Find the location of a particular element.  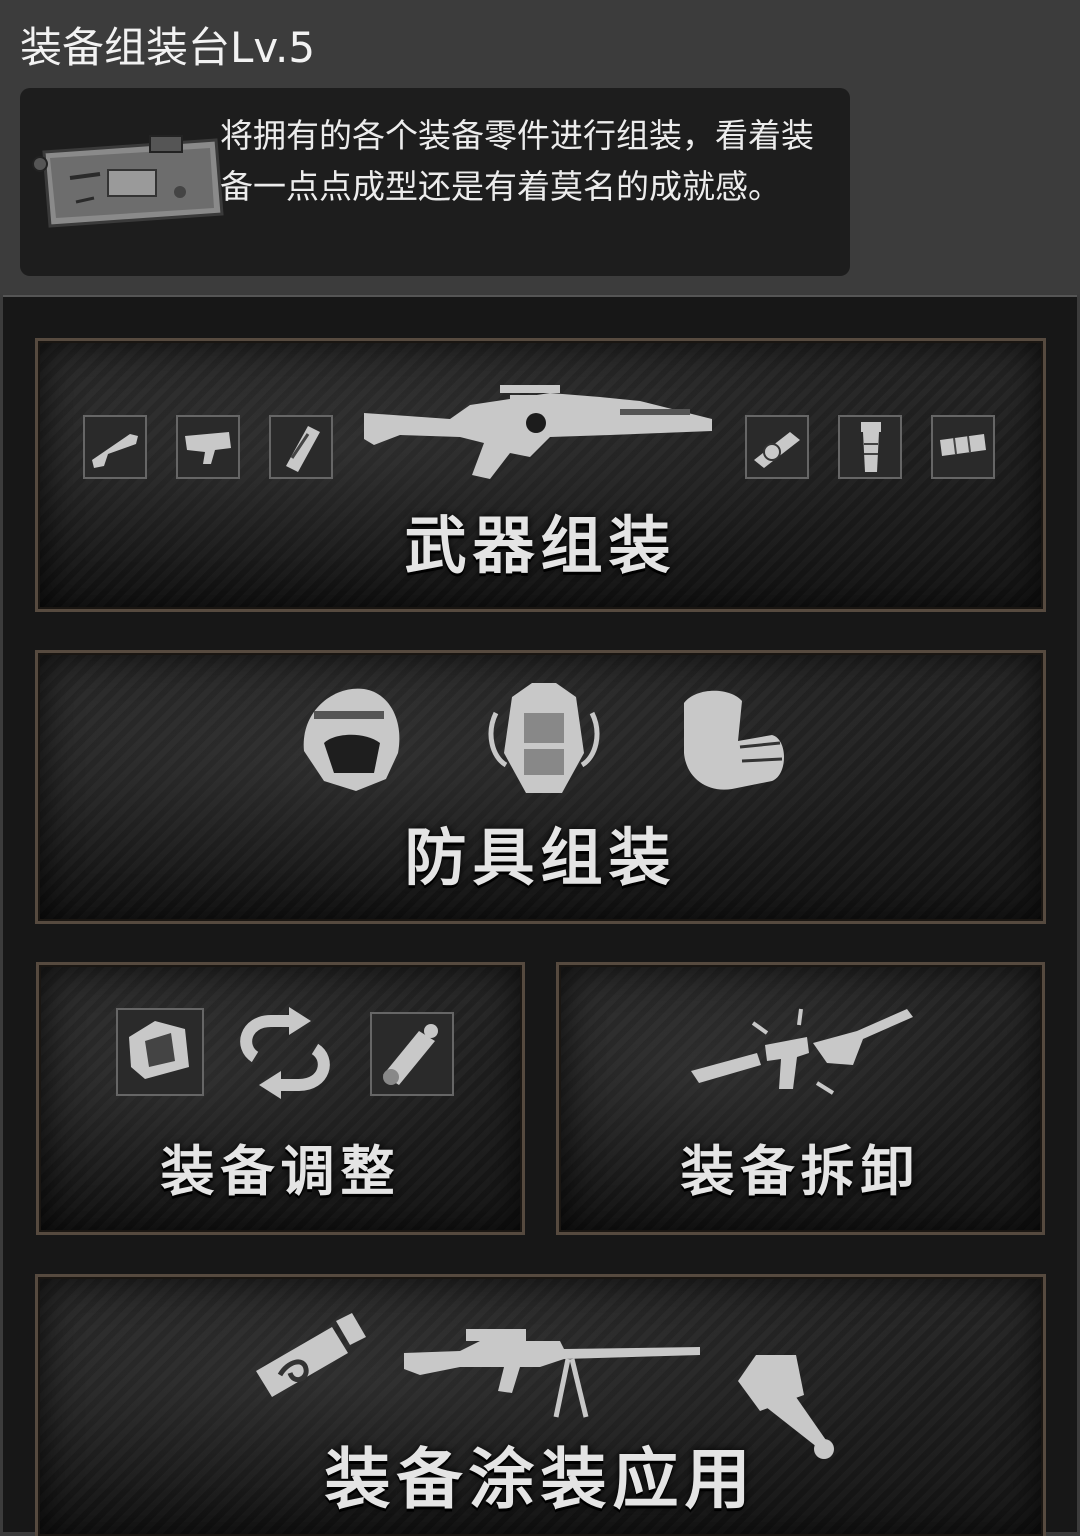

sniper-rifle-icon is located at coordinates (552, 1373).